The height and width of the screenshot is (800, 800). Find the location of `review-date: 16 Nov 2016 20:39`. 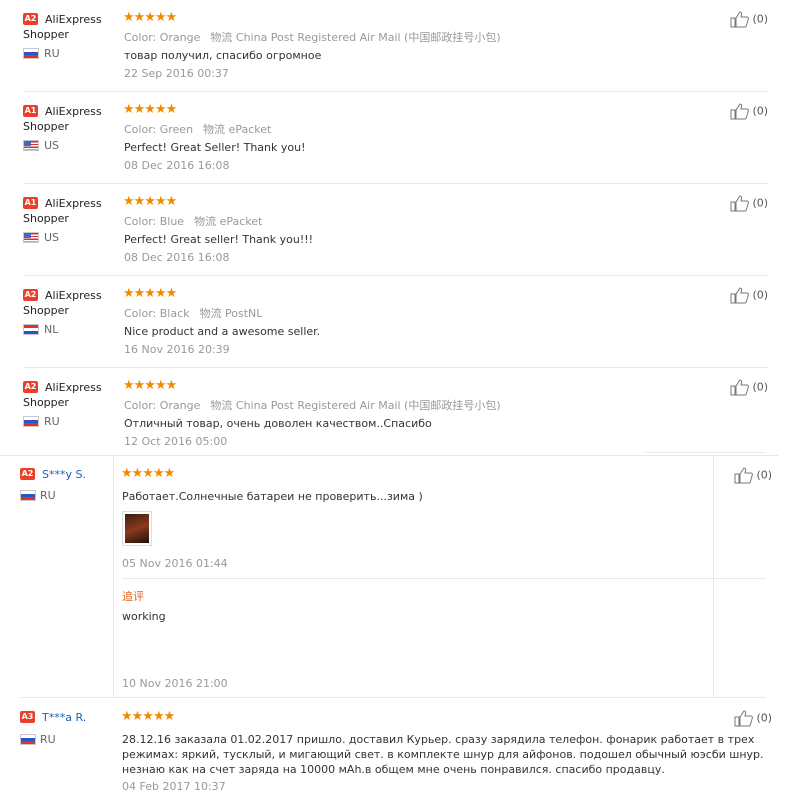

review-date: 16 Nov 2016 20:39 is located at coordinates (177, 349).